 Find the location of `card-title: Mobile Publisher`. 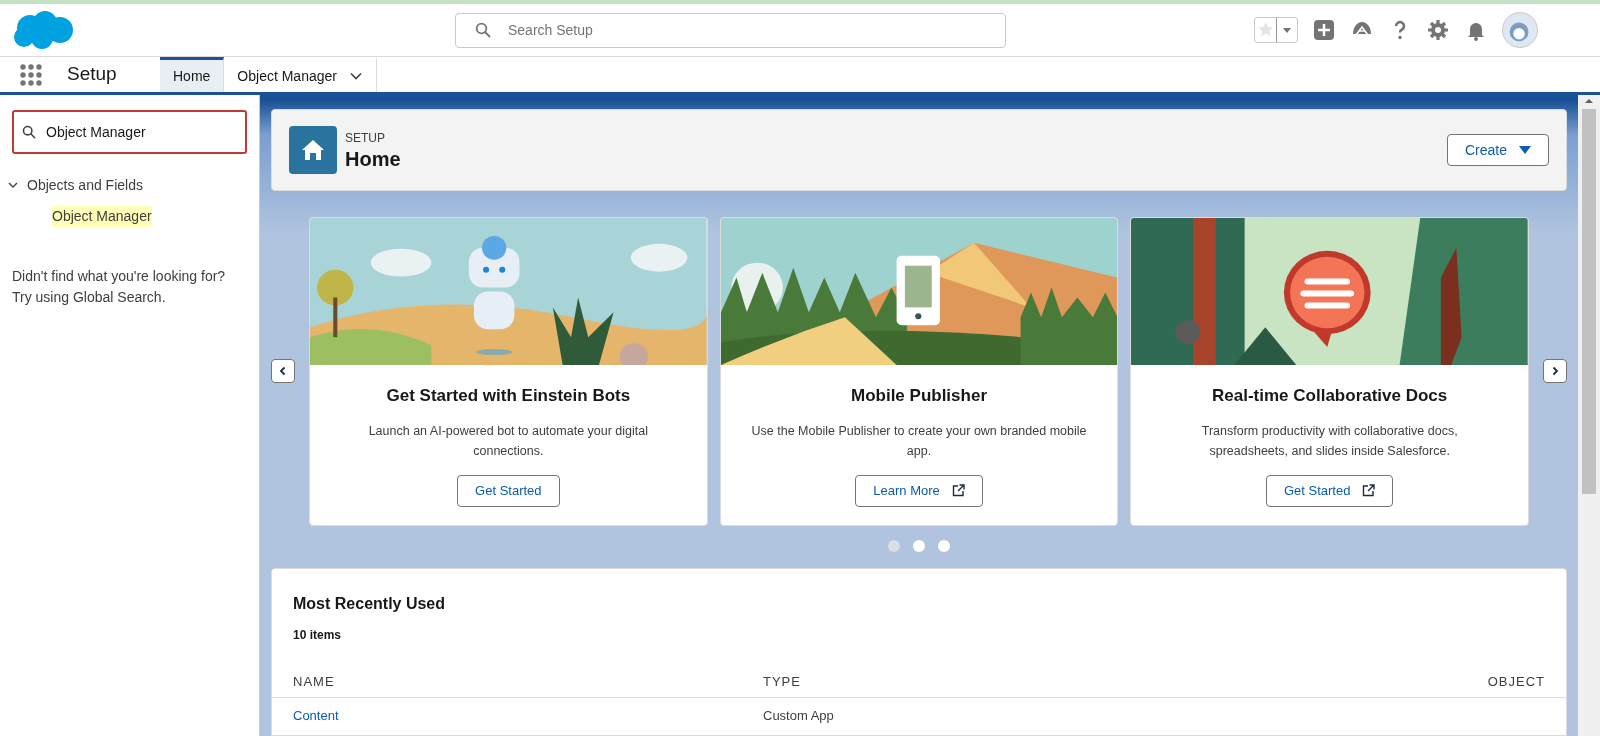

card-title: Mobile Publisher is located at coordinates (919, 396).